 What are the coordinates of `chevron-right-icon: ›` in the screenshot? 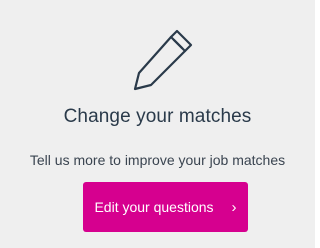 It's located at (234, 207).